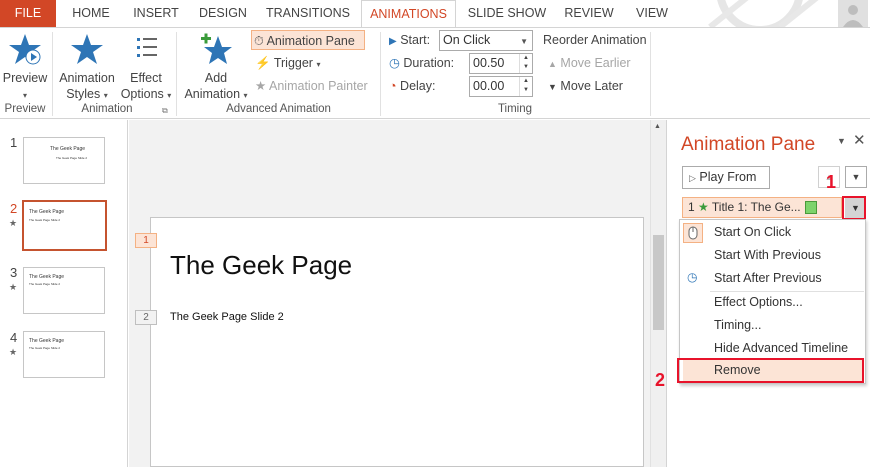  I want to click on tab-insert: INSERT, so click(156, 13).